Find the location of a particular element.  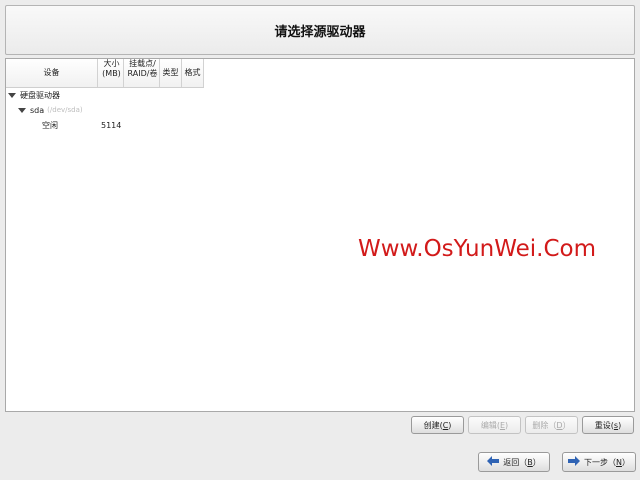

next-button: 下一步（ N） is located at coordinates (599, 462).